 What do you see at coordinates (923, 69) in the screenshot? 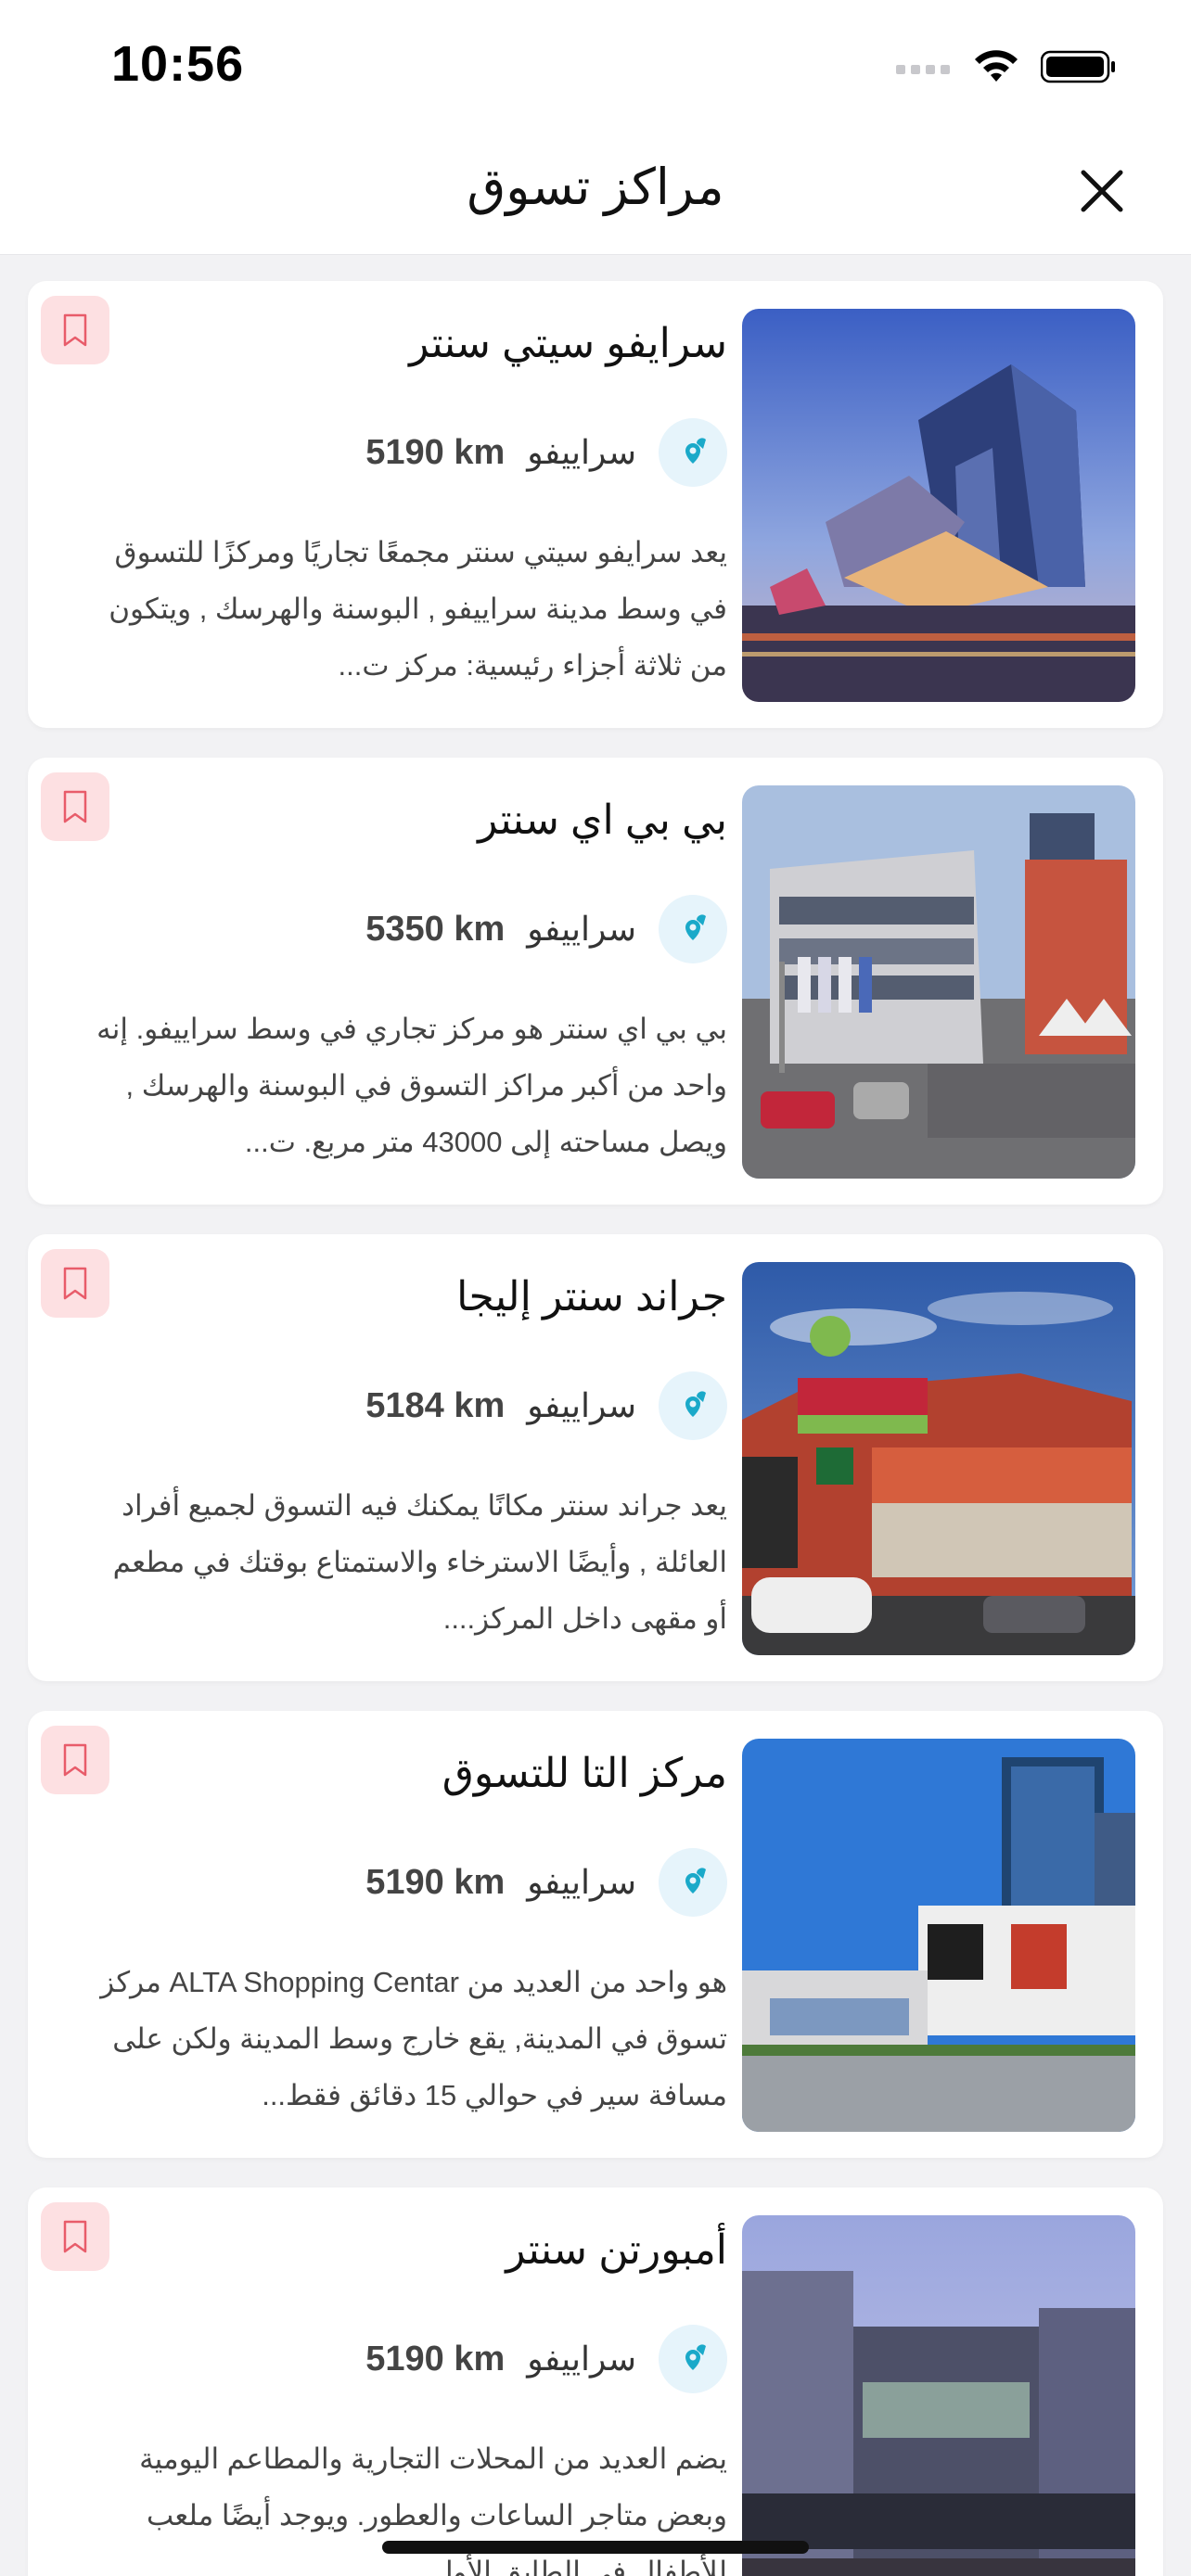
I see `signal-icon` at bounding box center [923, 69].